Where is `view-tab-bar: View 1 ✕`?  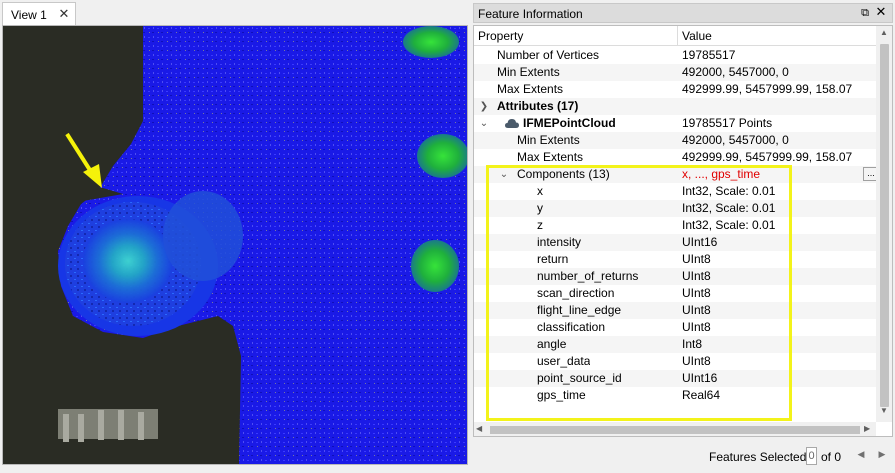
view-tab-bar: View 1 ✕ is located at coordinates (235, 13).